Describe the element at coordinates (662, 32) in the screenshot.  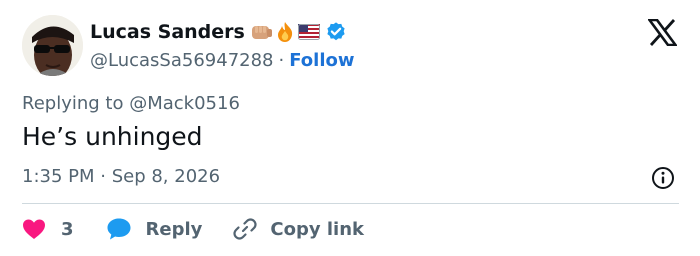
I see `x-logo-icon` at that location.